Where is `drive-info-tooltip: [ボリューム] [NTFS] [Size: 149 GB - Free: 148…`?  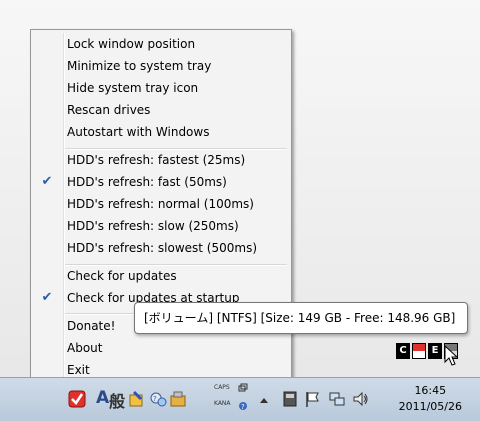
drive-info-tooltip: [ボリューム] [NTFS] [Size: 149 GB - Free: 148… is located at coordinates (301, 318).